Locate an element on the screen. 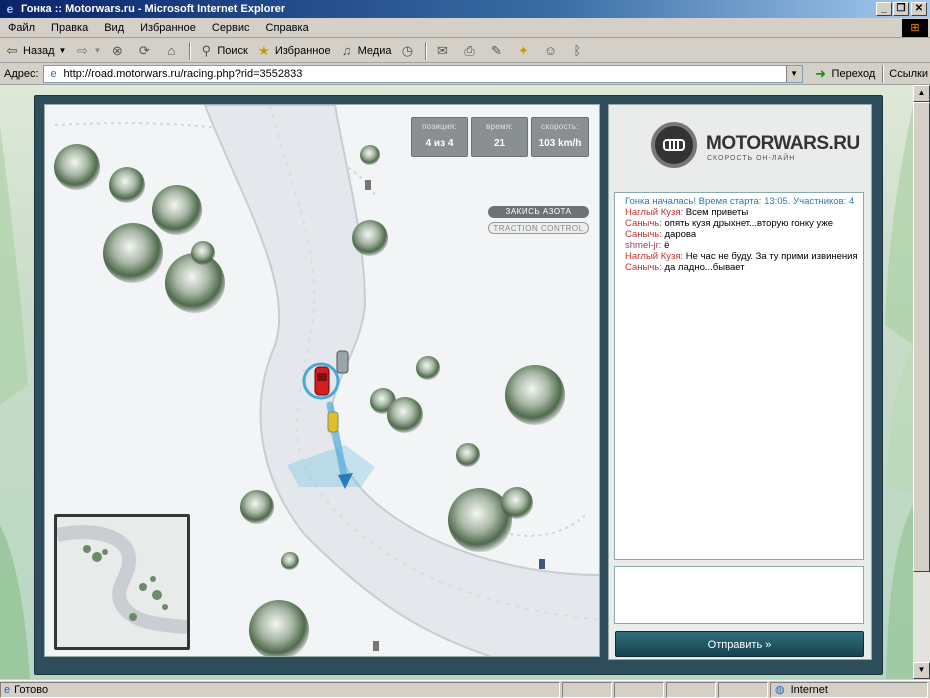 The height and width of the screenshot is (698, 930). menu-view: Вид is located at coordinates (114, 28).